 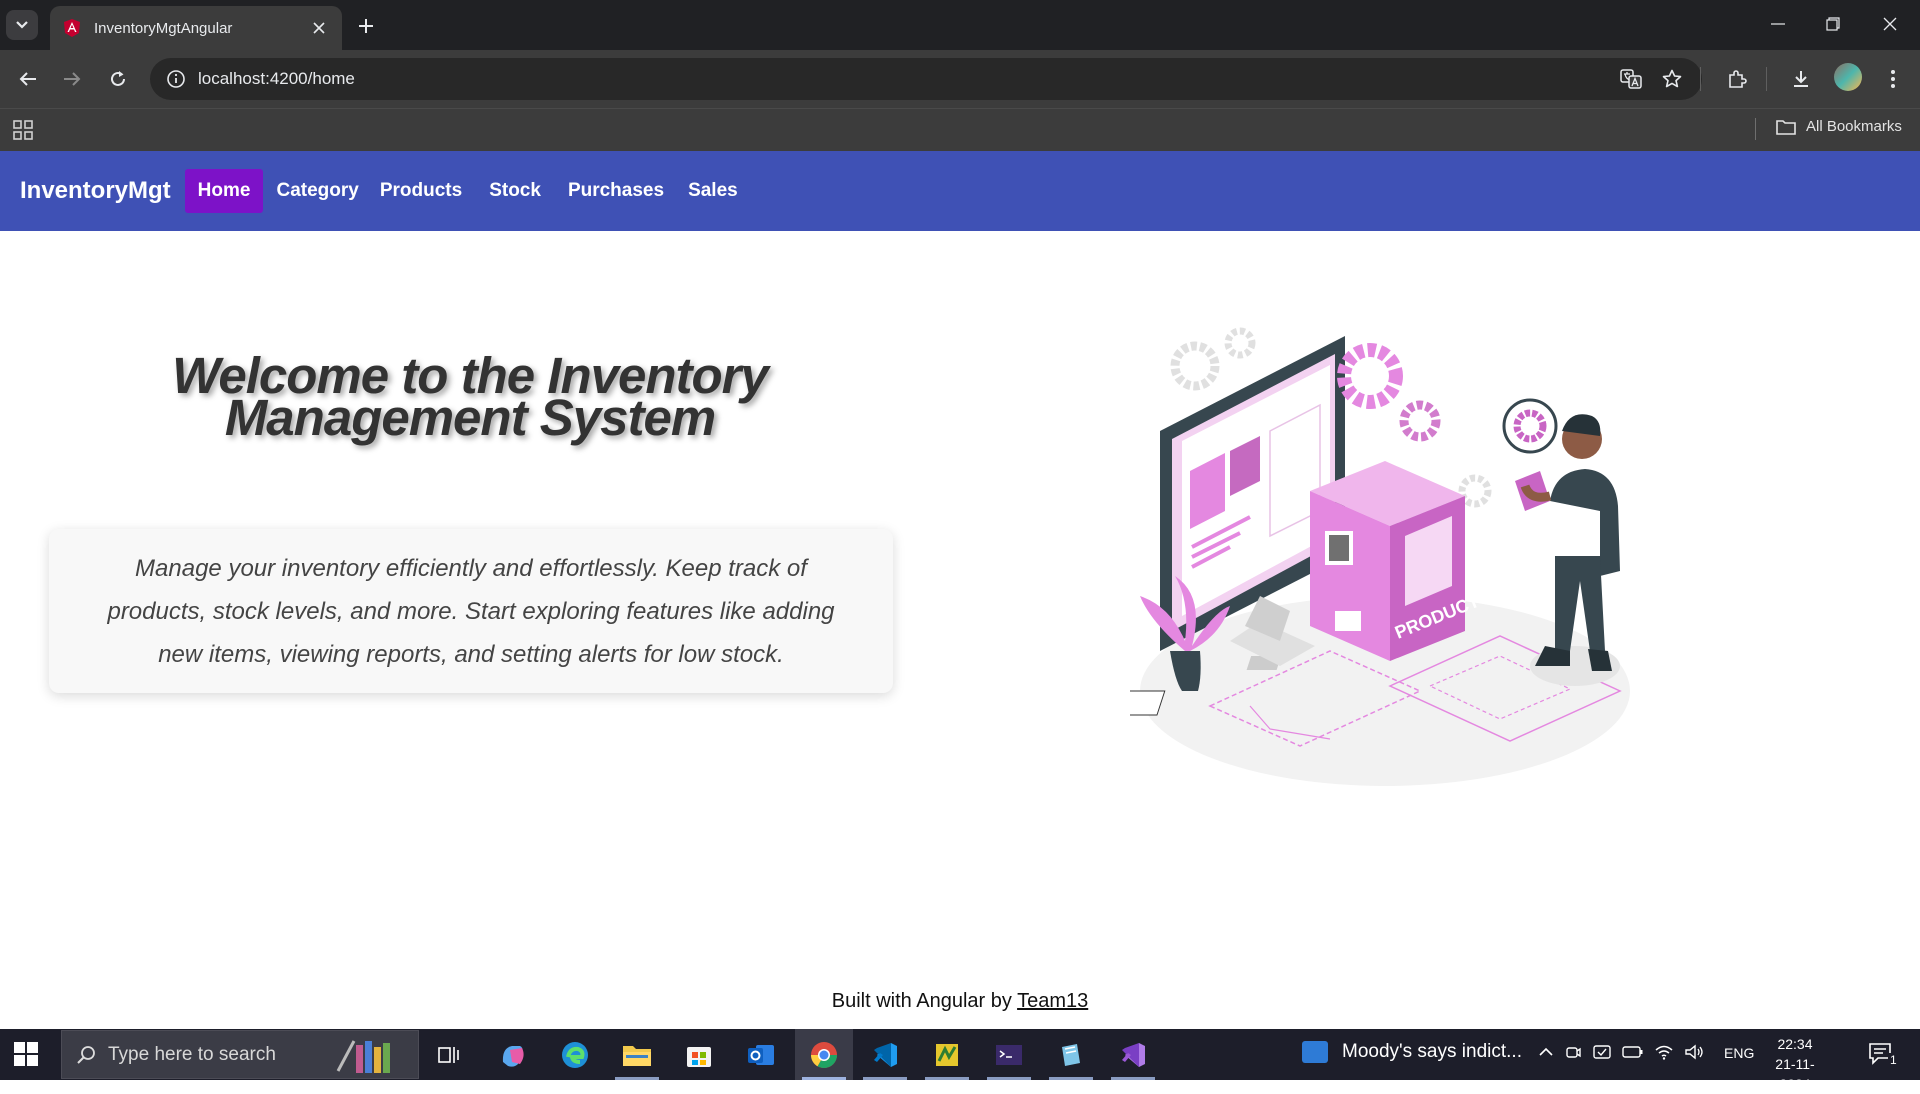 I want to click on volume-icon, so click(x=1694, y=1052).